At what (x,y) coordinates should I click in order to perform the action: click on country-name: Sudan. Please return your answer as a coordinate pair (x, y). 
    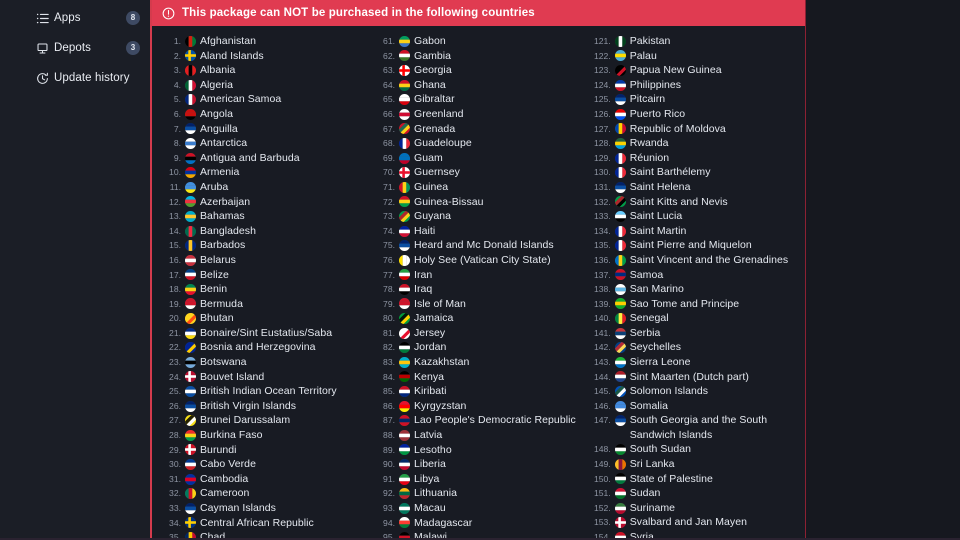
    Looking at the image, I should click on (645, 493).